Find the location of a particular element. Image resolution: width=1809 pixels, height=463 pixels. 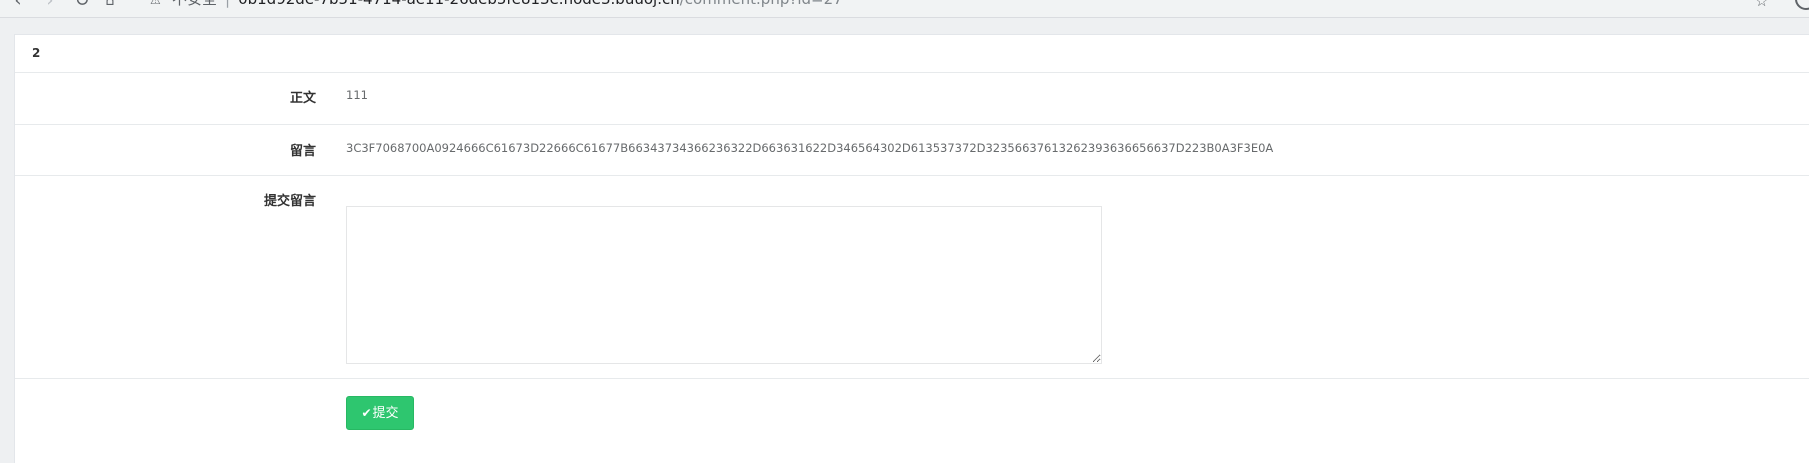

panel-heading: 2 is located at coordinates (912, 54).